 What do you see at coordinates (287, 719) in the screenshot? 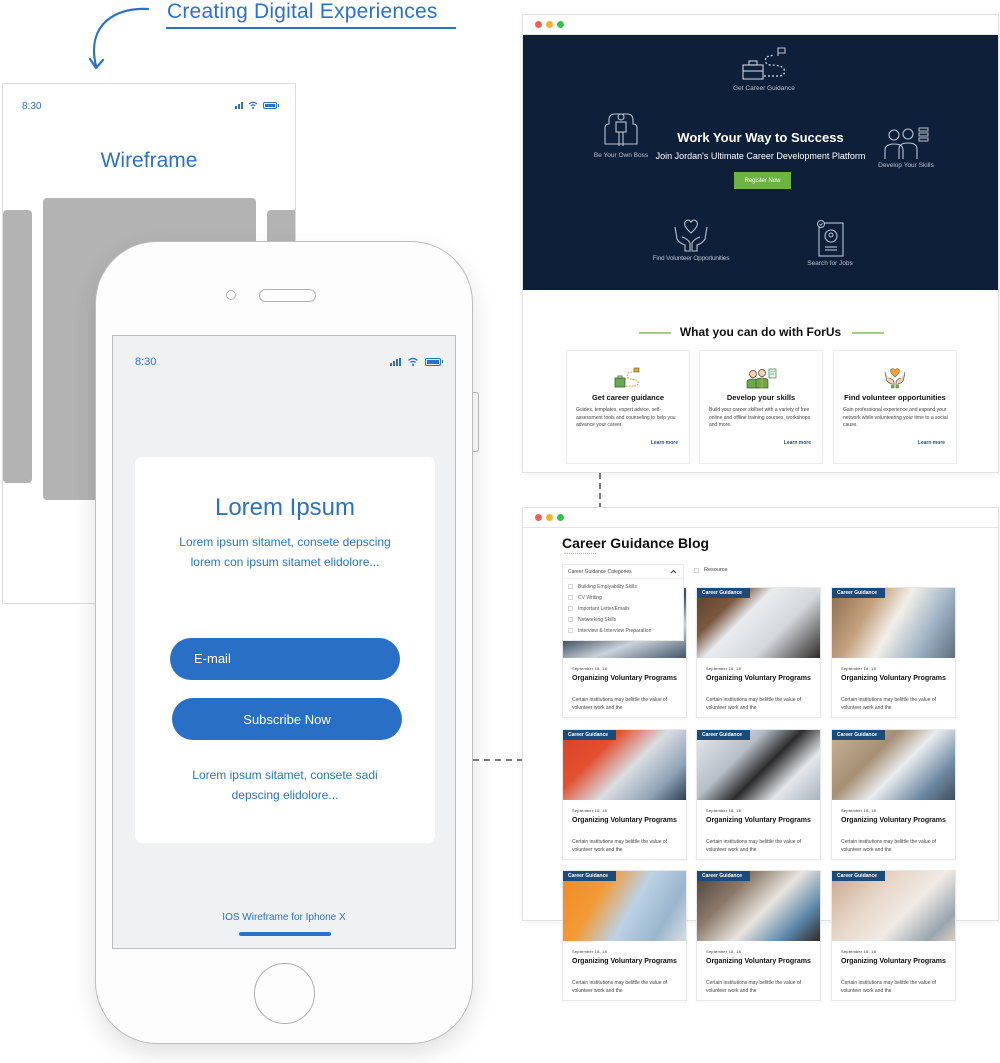
I see `subscribe-button: Subscribe Now` at bounding box center [287, 719].